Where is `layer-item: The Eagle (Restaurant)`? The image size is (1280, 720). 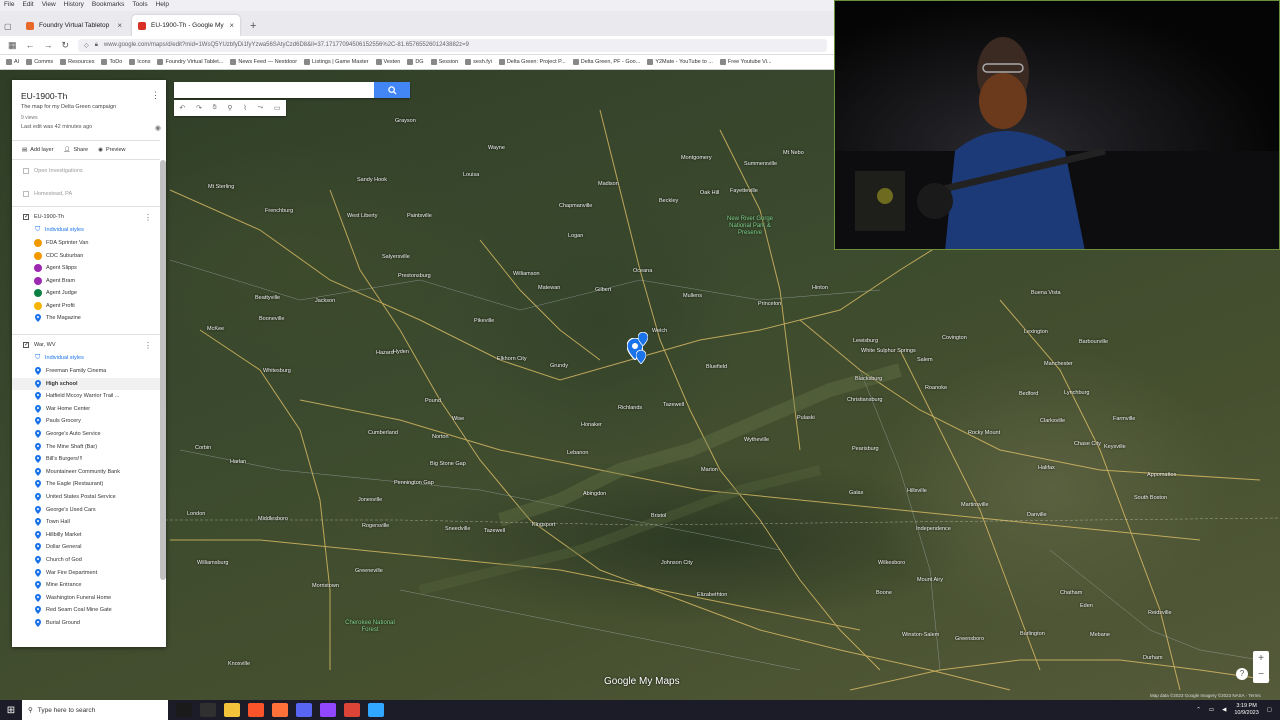 layer-item: The Eagle (Restaurant) is located at coordinates (86, 484).